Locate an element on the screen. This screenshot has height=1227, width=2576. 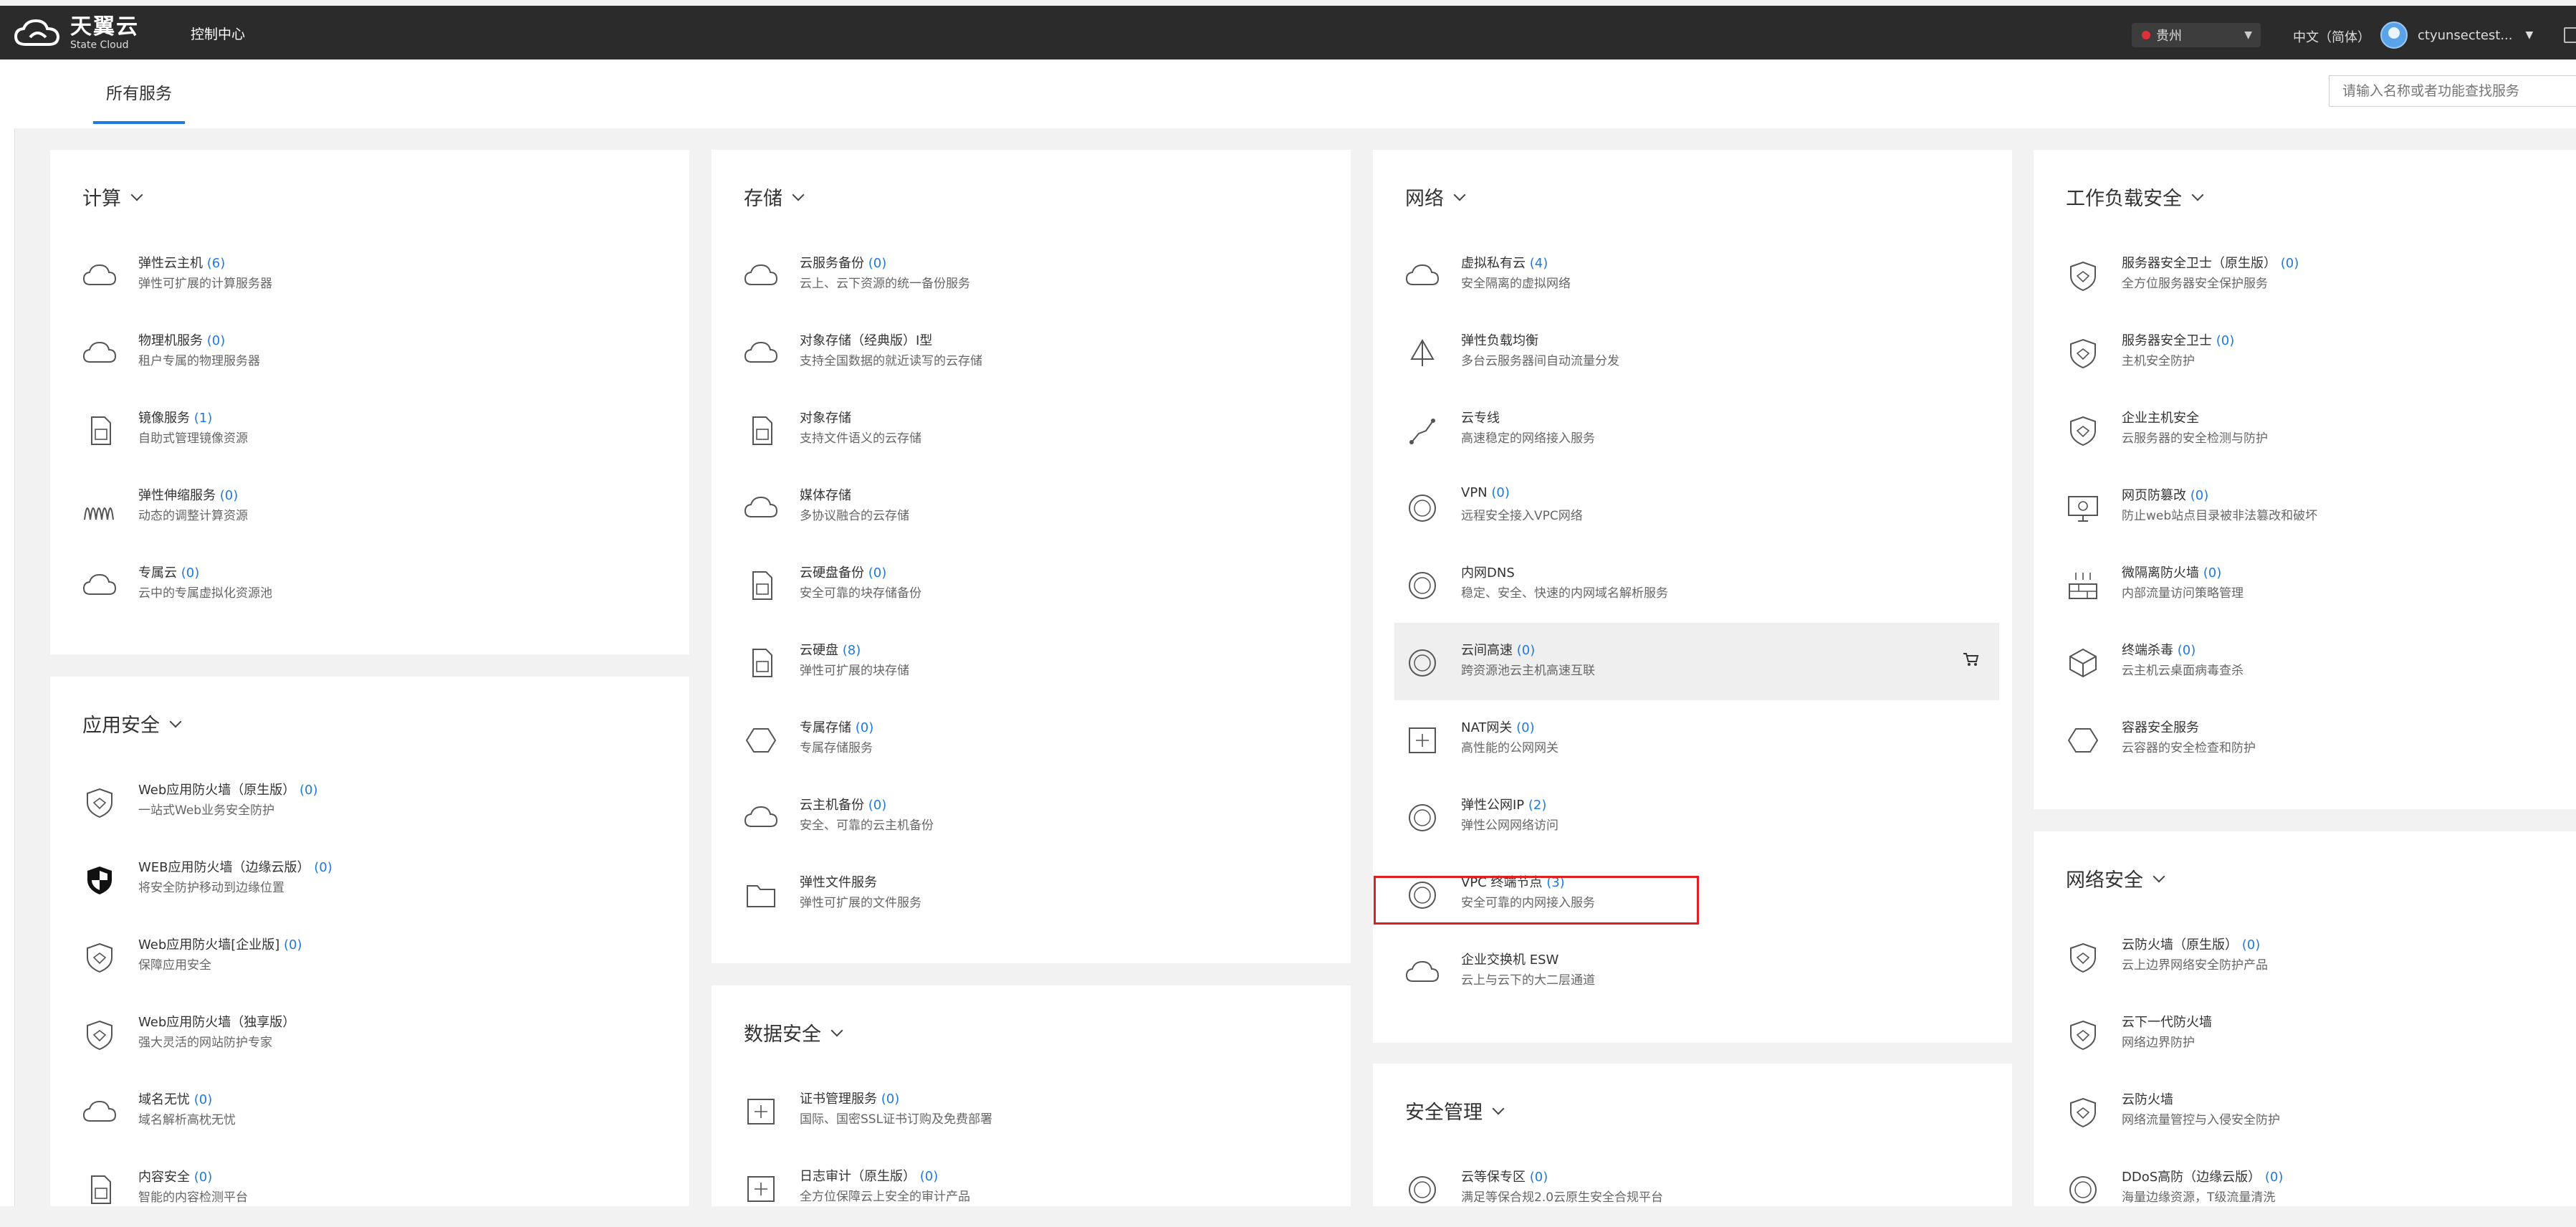
user-menu: ctyunsectest... ▼ is located at coordinates (2456, 35).